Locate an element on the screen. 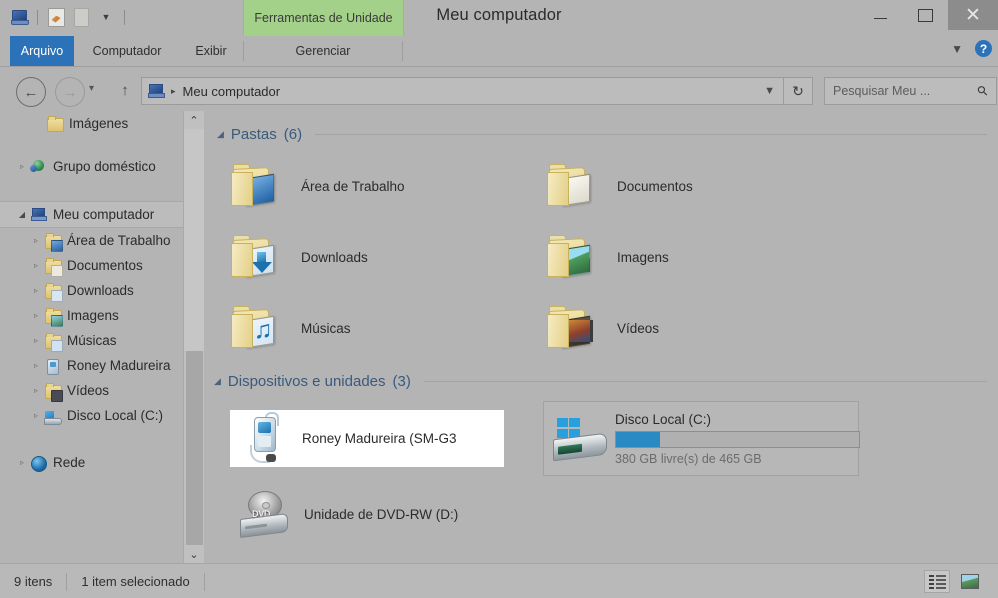 The height and width of the screenshot is (598, 998). item-unidade-dvd-rw-d: DVD Unidade de DVD-RW (D:) is located at coordinates (390, 514).